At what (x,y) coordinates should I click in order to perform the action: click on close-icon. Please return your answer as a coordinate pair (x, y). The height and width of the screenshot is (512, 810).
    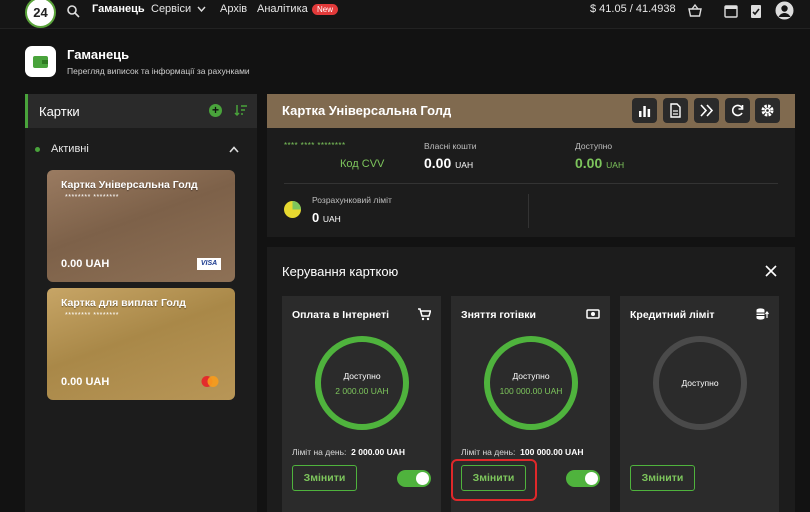
    Looking at the image, I should click on (771, 271).